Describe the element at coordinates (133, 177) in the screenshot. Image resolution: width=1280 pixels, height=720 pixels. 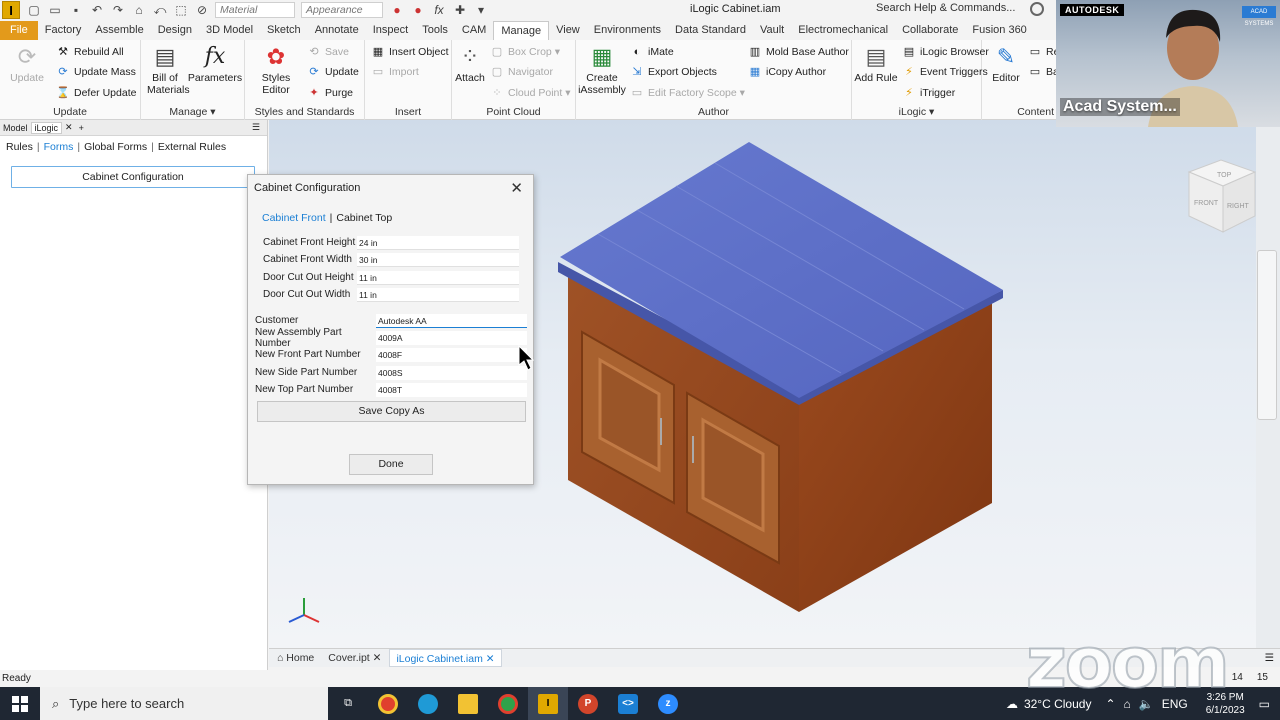
I see `cabinet-configuration-form-button: Cabinet Configuration` at that location.